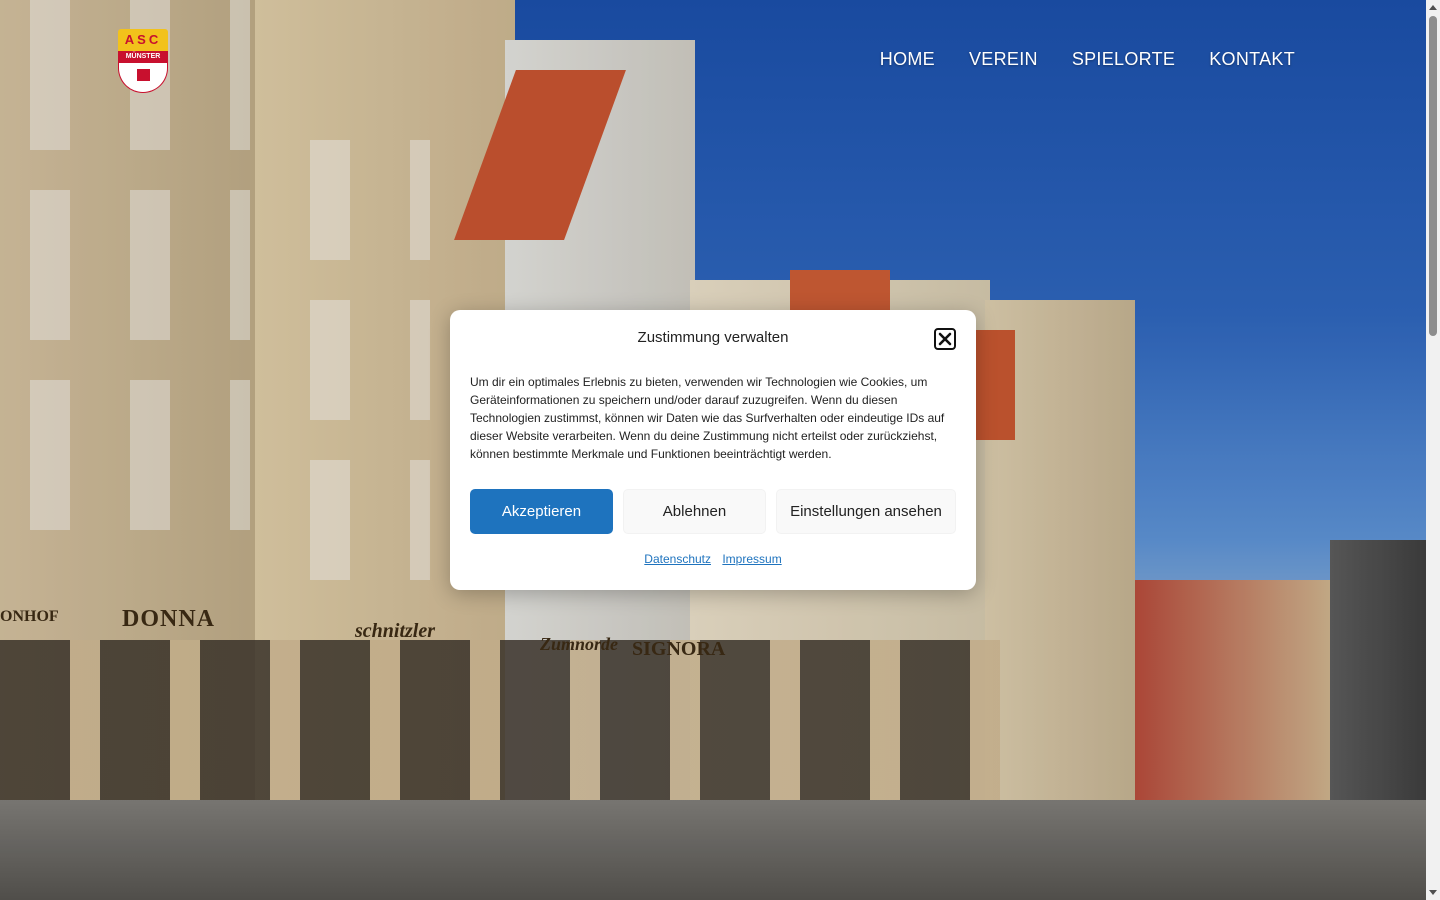  I want to click on accept-button: Akzeptieren, so click(541, 511).